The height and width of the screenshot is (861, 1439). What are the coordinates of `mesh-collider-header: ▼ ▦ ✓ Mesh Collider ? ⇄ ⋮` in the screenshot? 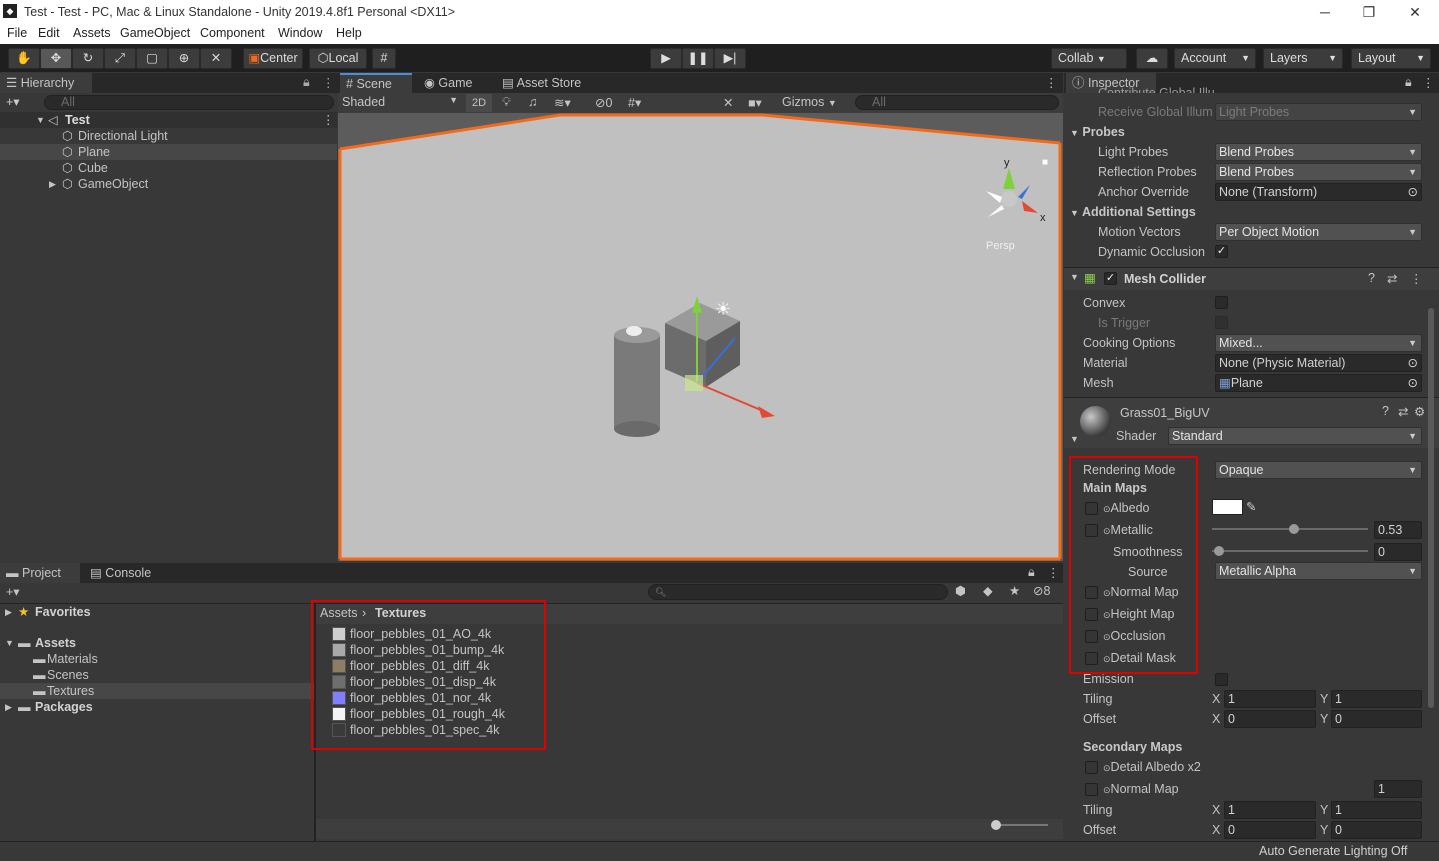 It's located at (1251, 279).